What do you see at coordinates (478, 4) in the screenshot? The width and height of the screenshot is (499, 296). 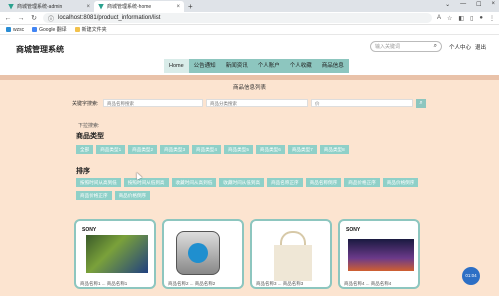 I see `maximize-button: ☐` at bounding box center [478, 4].